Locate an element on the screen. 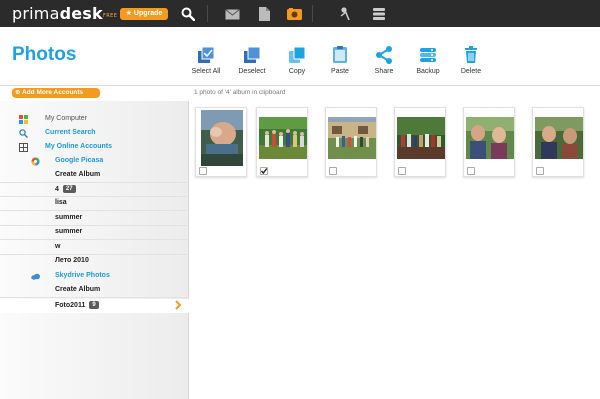  backup-label: Backup is located at coordinates (428, 71).